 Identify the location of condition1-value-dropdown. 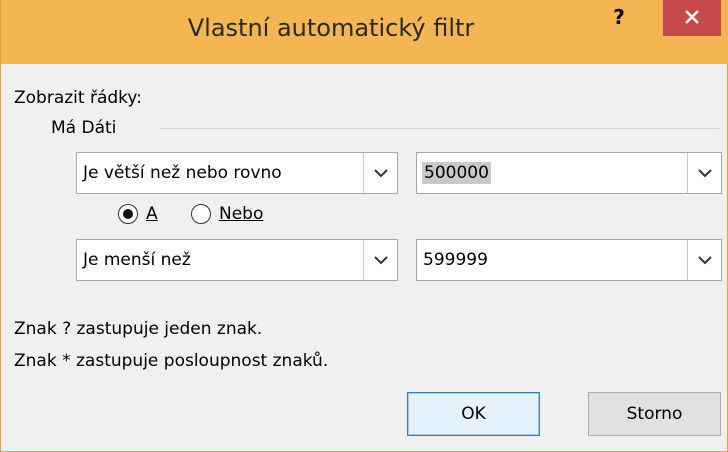
(704, 173).